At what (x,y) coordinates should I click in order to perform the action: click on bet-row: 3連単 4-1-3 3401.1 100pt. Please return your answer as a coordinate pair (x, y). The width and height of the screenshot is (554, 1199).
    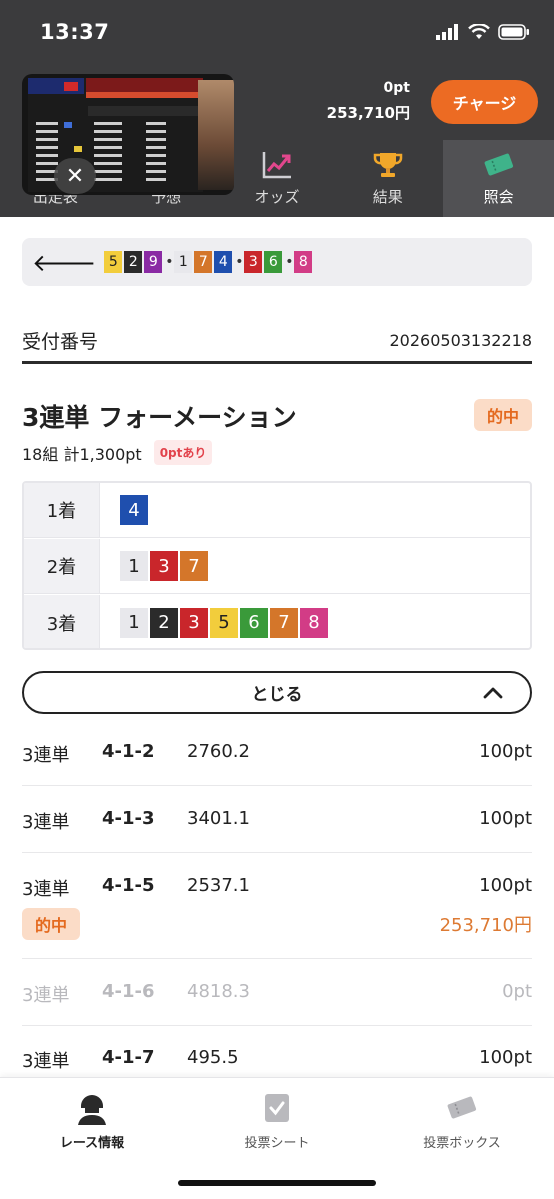
    Looking at the image, I should click on (277, 830).